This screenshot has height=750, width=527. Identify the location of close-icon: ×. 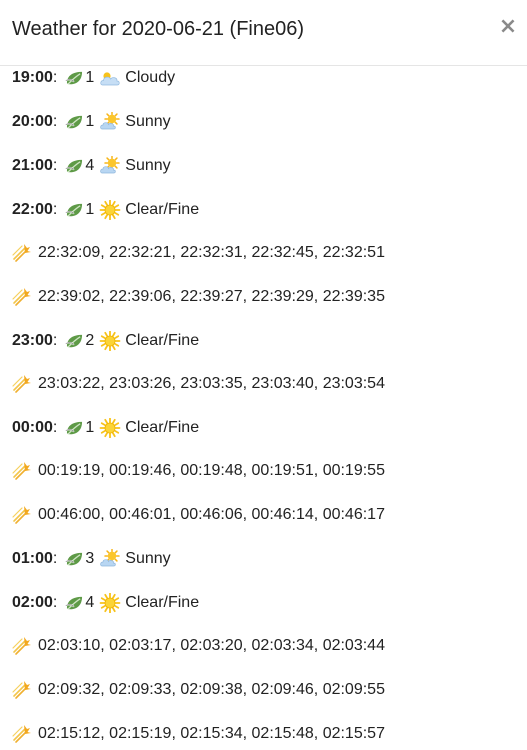
(508, 26).